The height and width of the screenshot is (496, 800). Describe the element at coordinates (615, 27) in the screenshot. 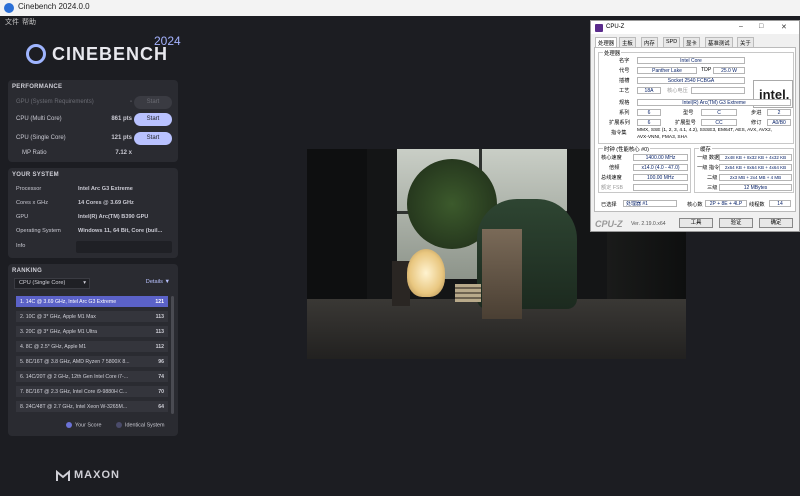

I see `cpuz-title: CPU-Z` at that location.